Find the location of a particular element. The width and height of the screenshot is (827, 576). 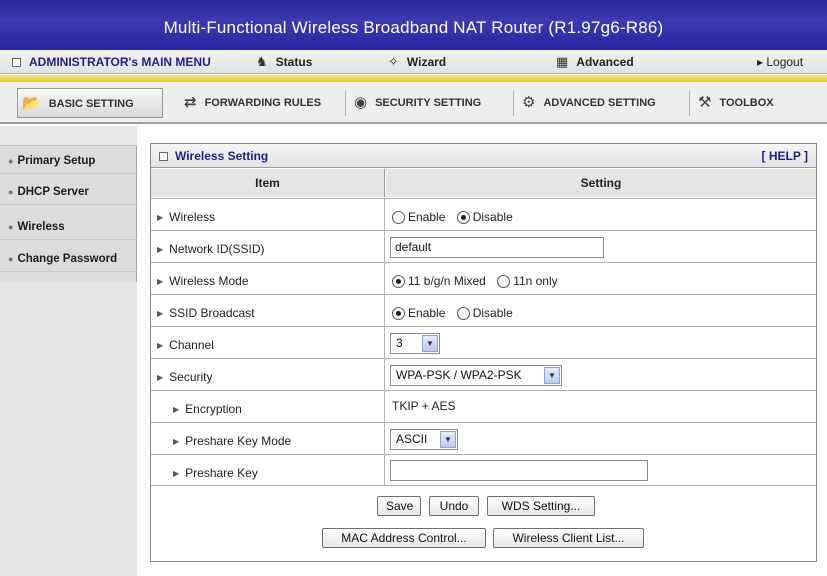

table-row: ▶ Encryption TKIP + AES is located at coordinates (483, 406).